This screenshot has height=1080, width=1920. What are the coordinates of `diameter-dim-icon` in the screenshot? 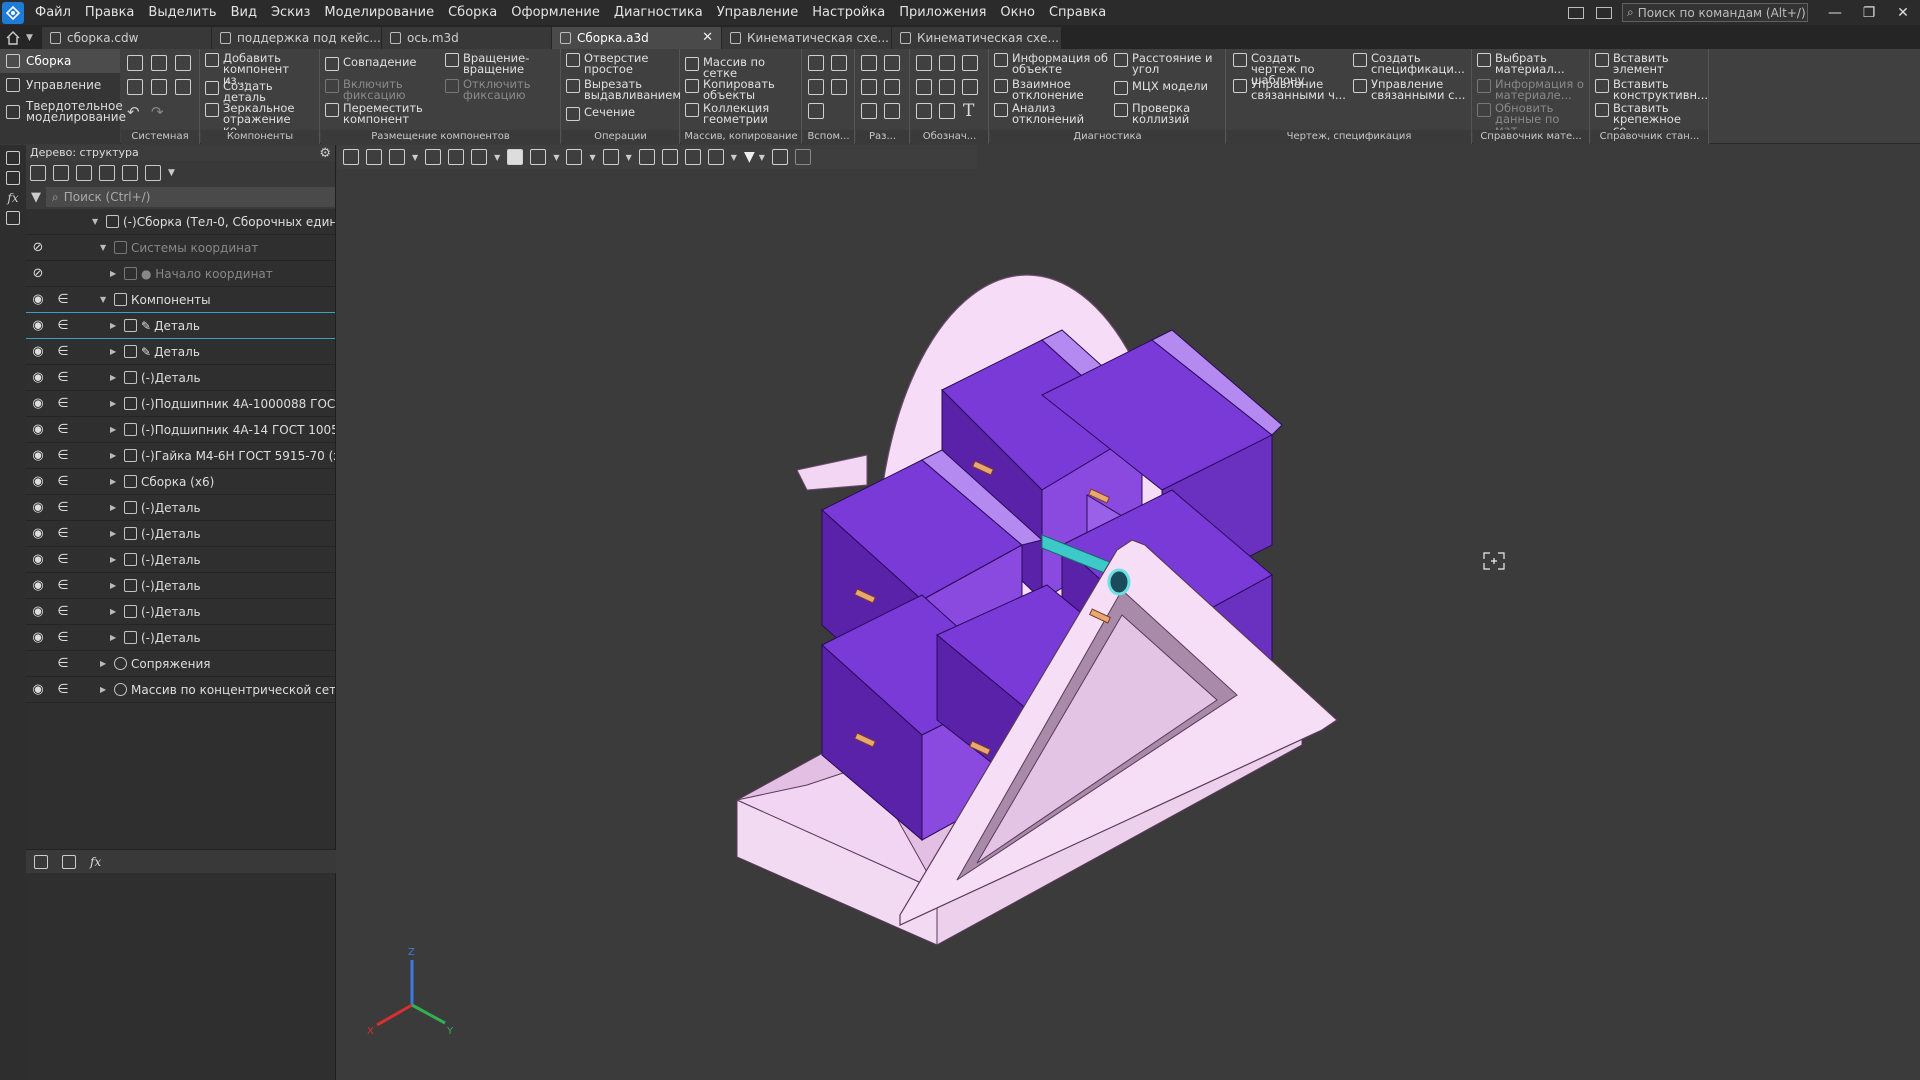 It's located at (892, 87).